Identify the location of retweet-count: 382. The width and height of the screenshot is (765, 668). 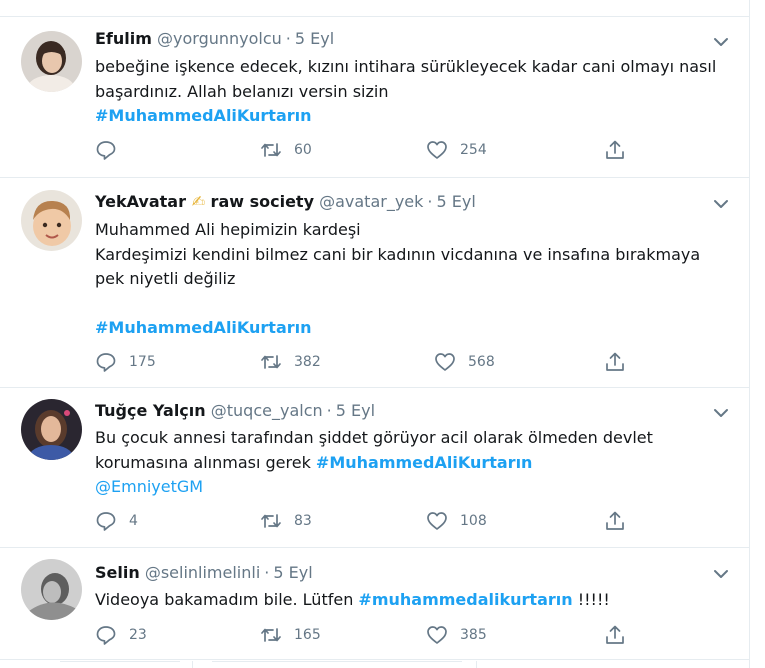
(307, 362).